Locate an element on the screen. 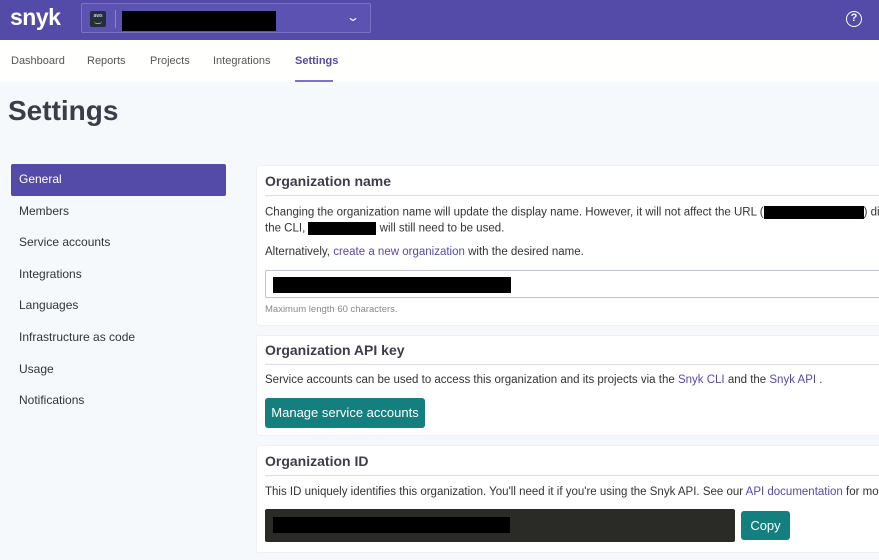 This screenshot has width=879, height=560. tab-integrations: Integrations is located at coordinates (241, 61).